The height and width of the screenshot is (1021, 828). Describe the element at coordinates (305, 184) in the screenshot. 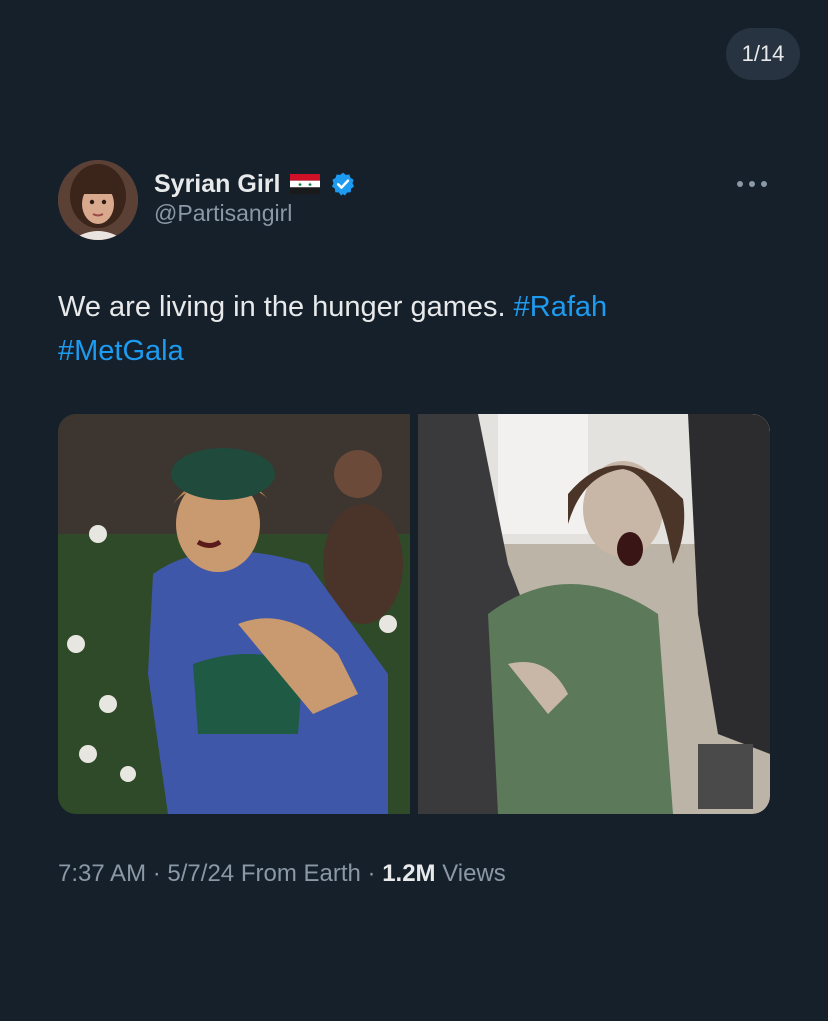

I see `syria-flag-icon` at that location.